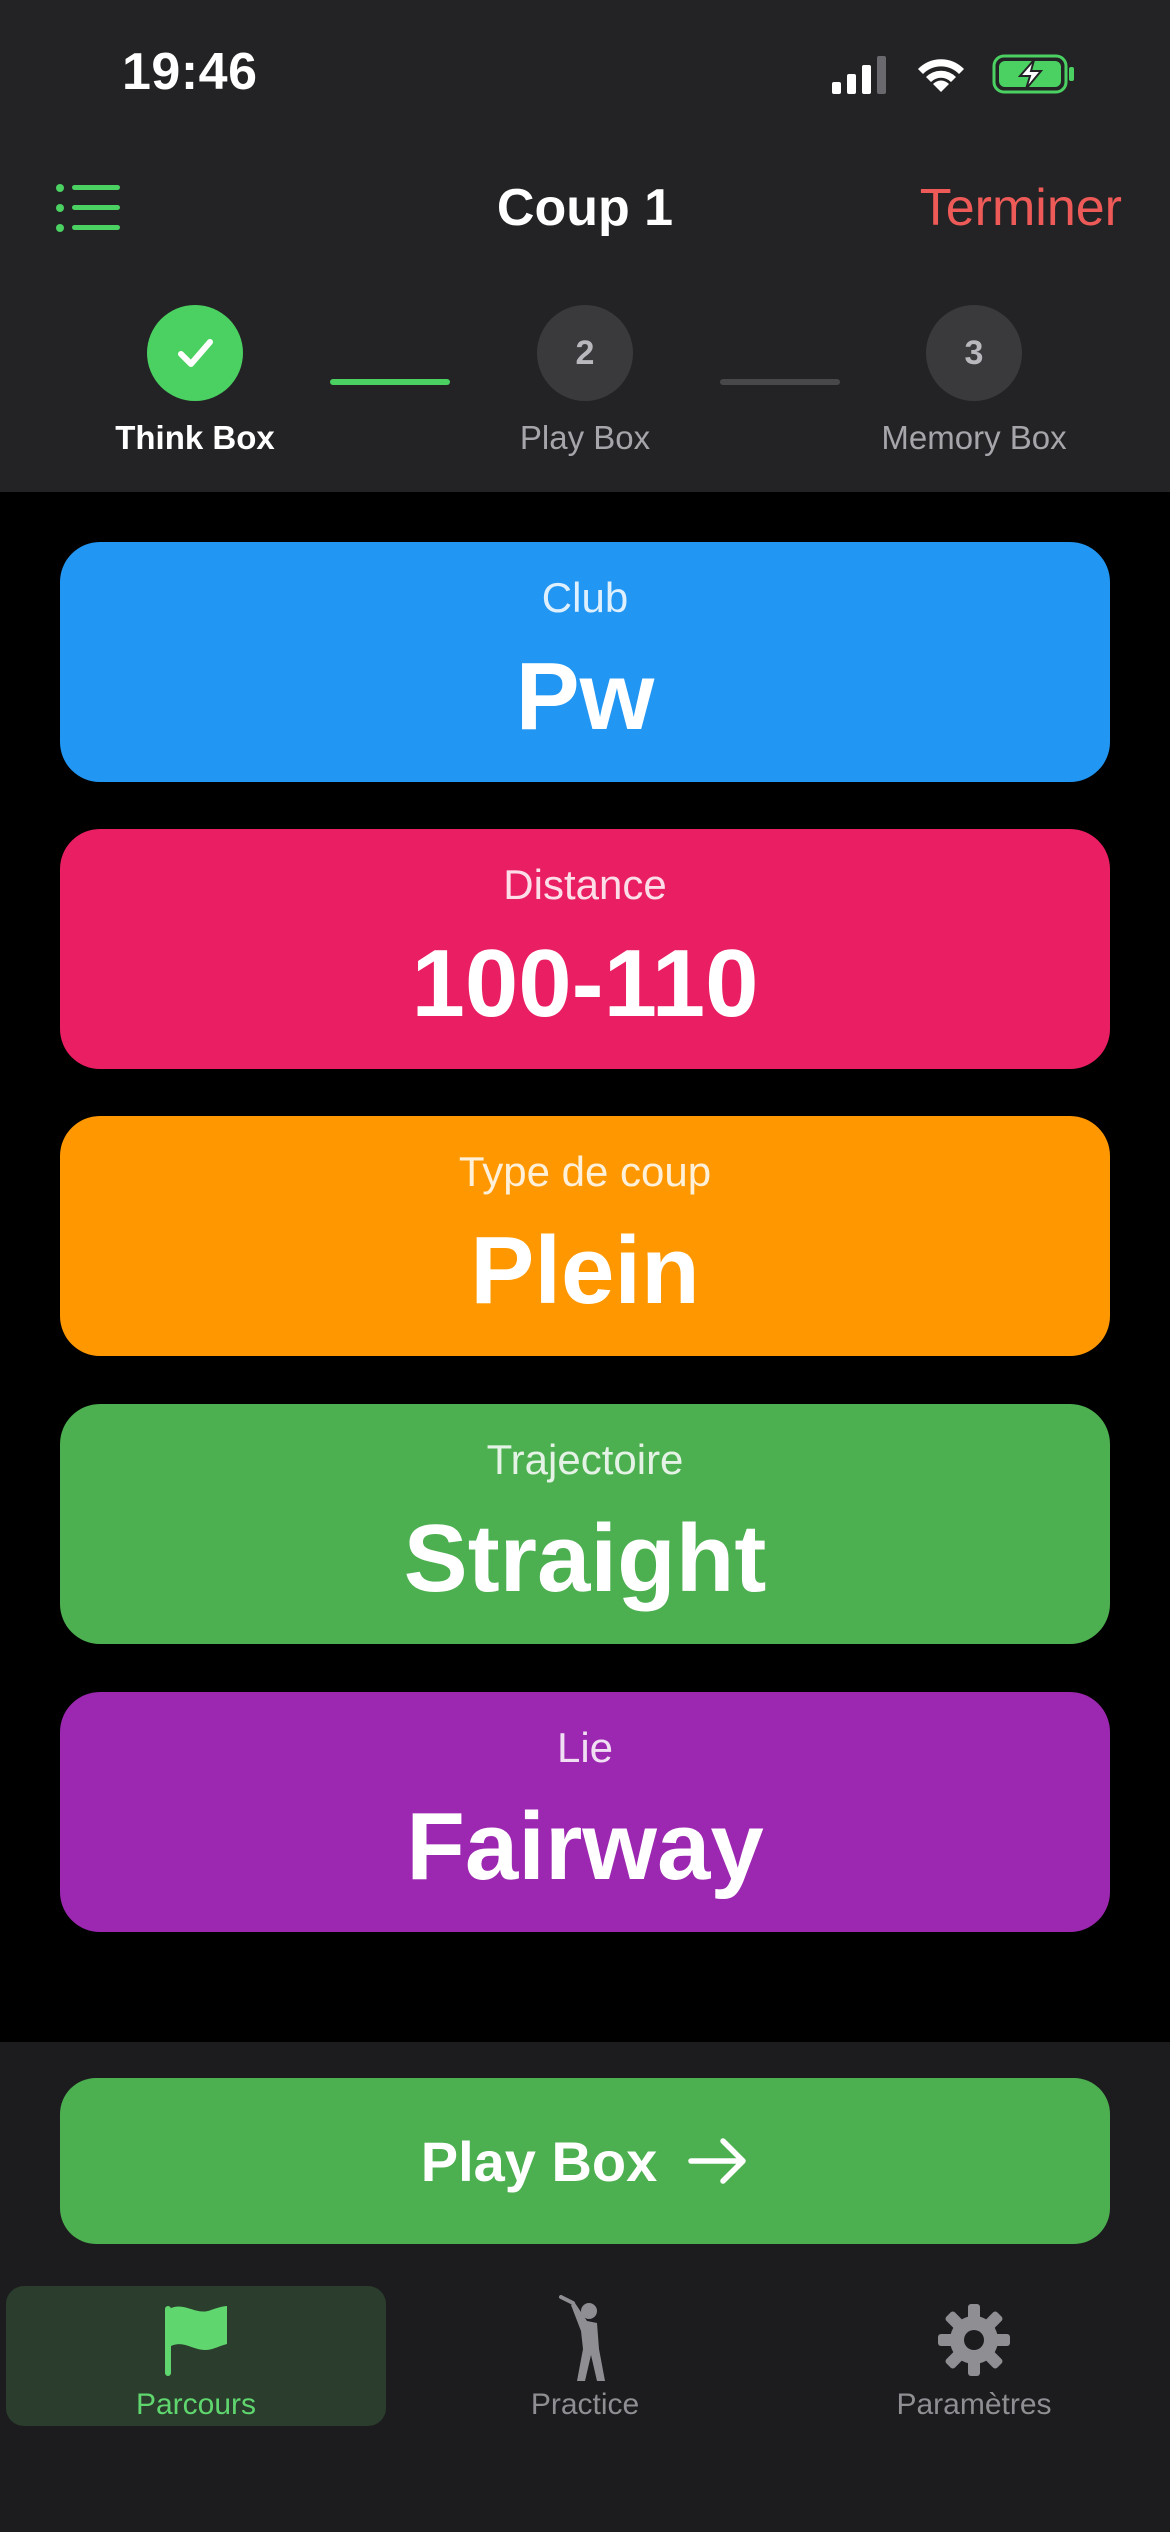 This screenshot has width=1170, height=2532. Describe the element at coordinates (974, 2340) in the screenshot. I see `gear-icon` at that location.